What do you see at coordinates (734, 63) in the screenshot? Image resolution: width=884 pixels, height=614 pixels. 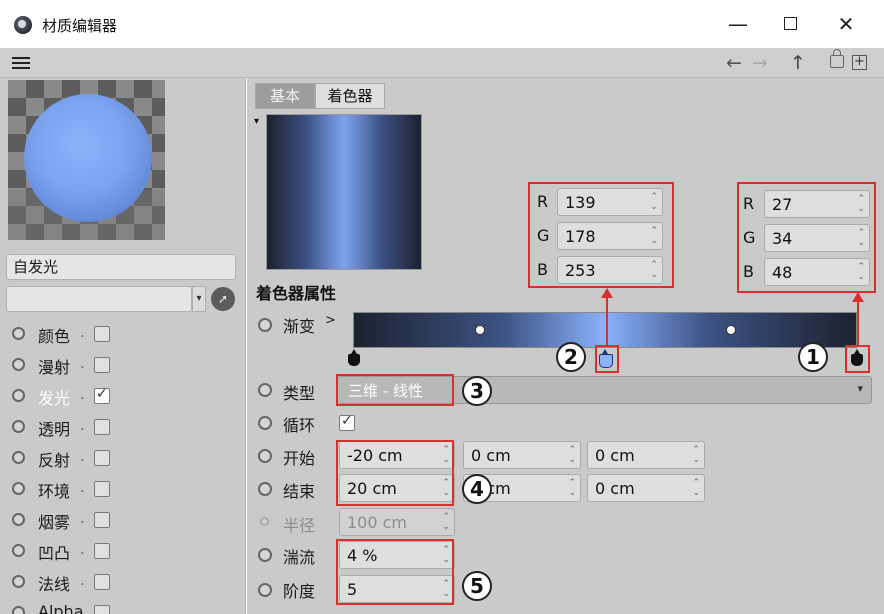 I see `back-arrow-icon: ←` at bounding box center [734, 63].